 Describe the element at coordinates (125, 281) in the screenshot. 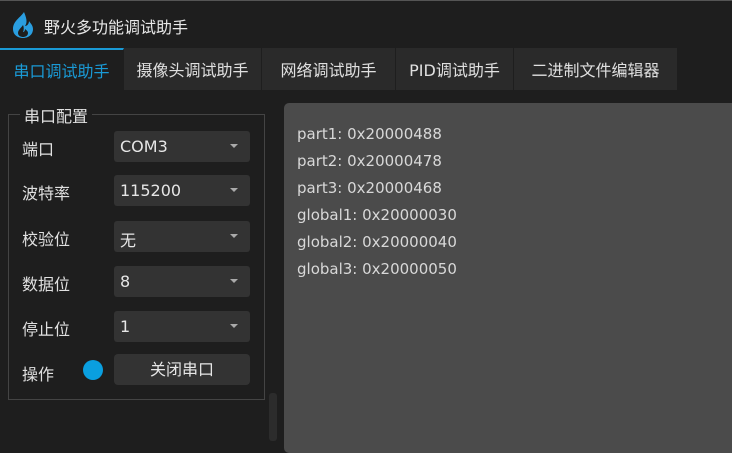

I see `databits-value: 8` at that location.